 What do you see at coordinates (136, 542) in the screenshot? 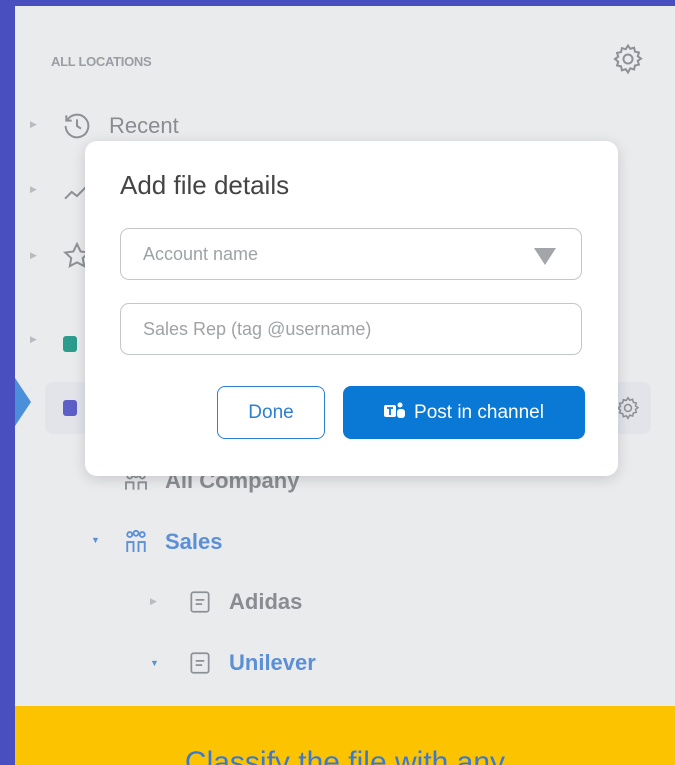
I see `team-icon` at bounding box center [136, 542].